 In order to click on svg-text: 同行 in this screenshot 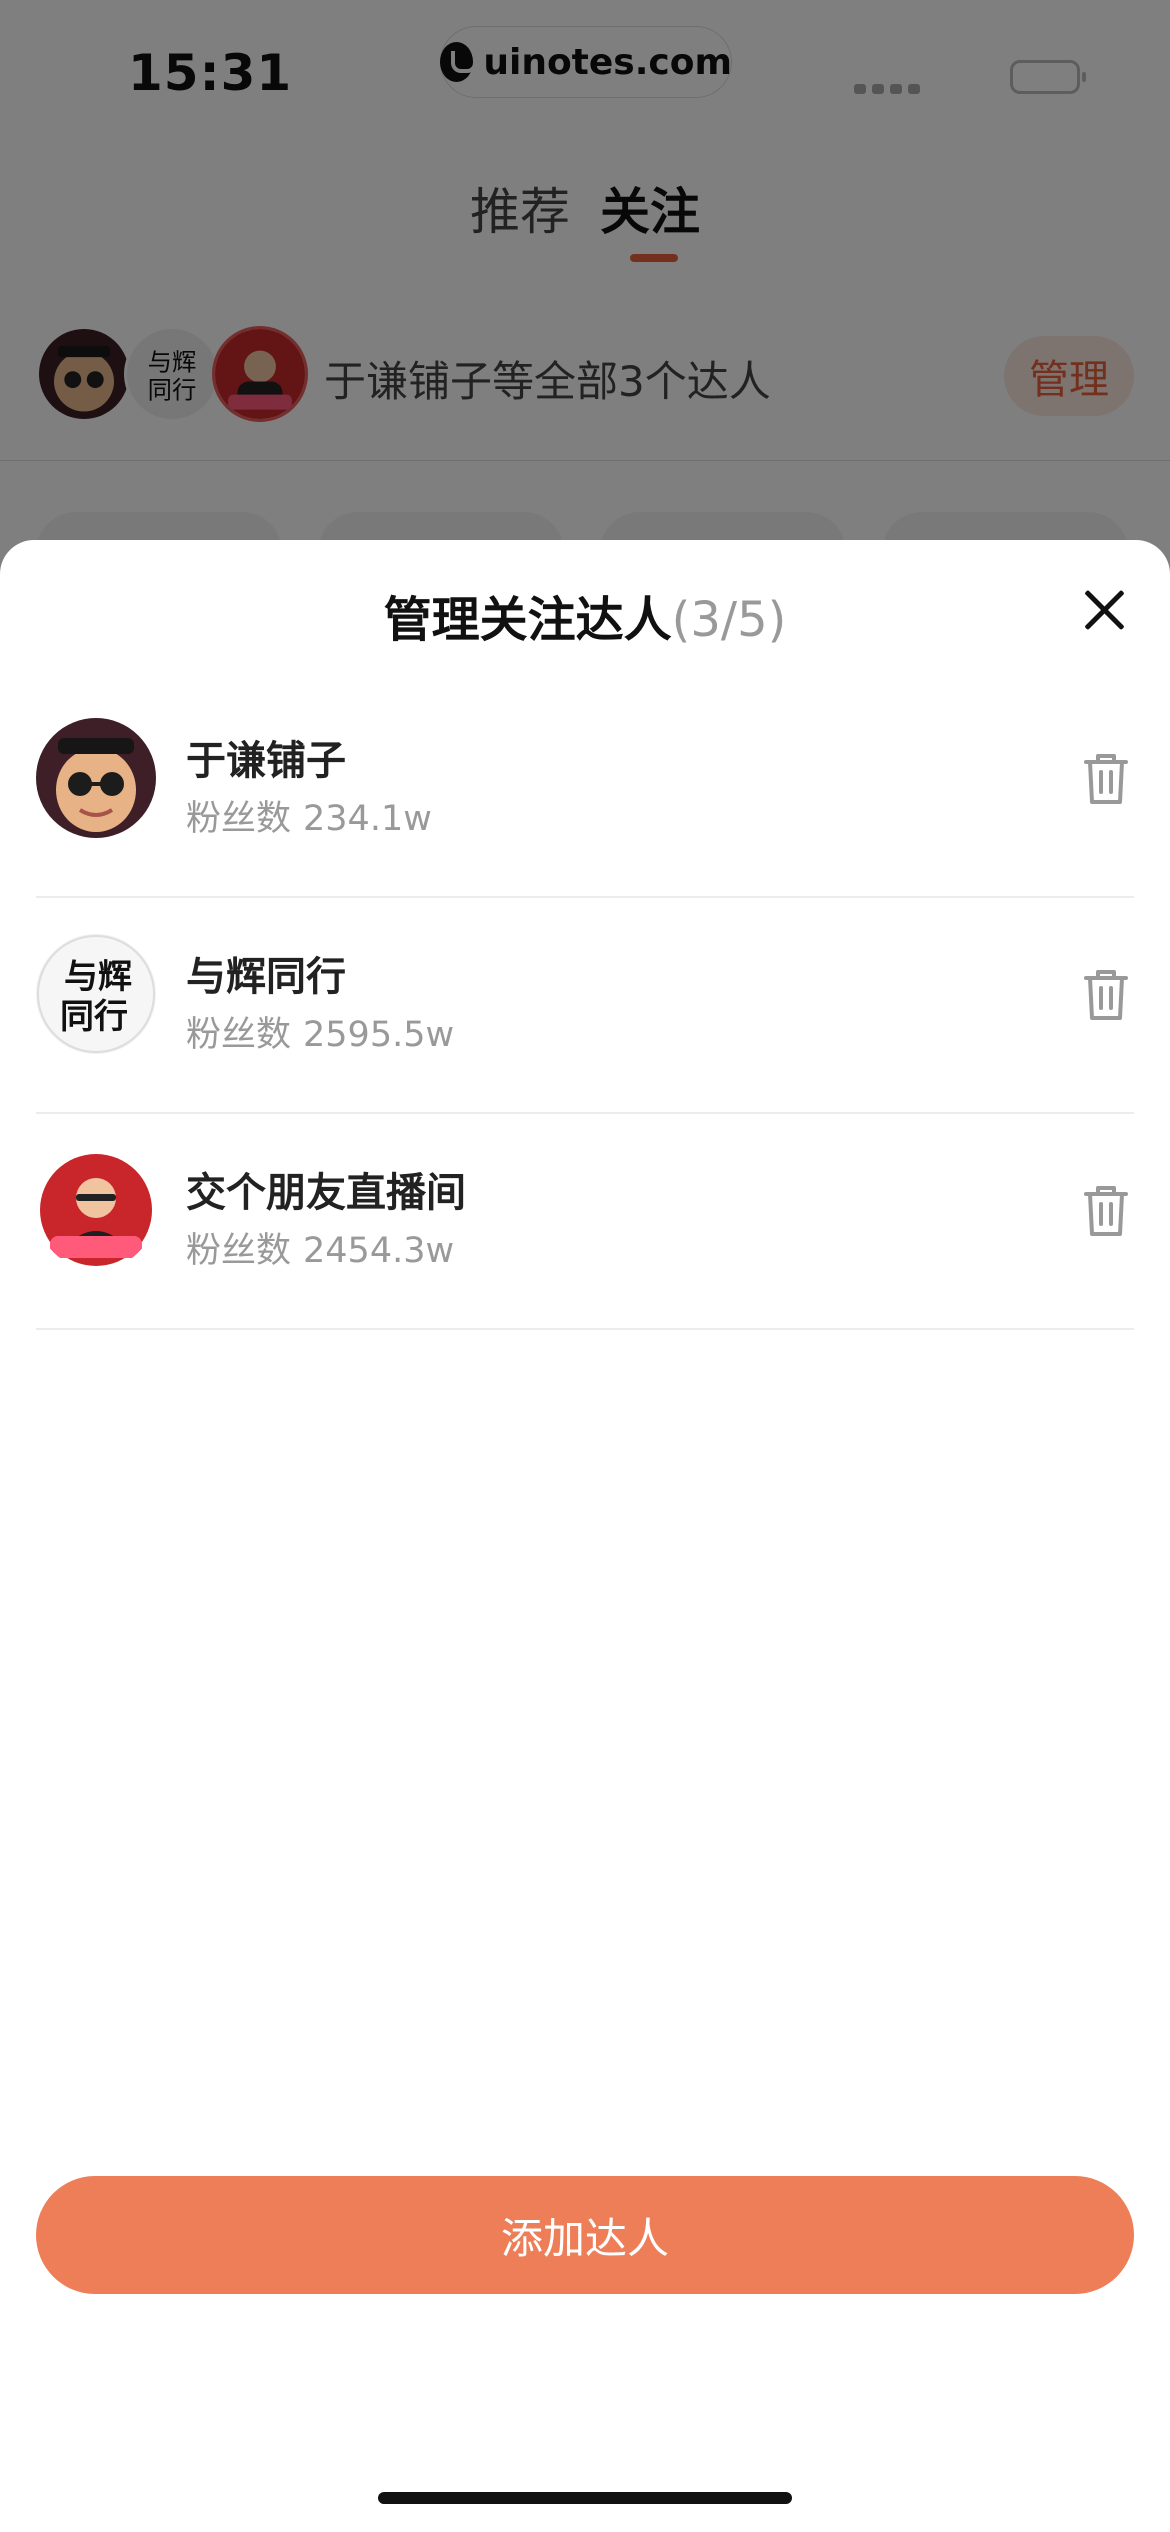, I will do `click(94, 1017)`.